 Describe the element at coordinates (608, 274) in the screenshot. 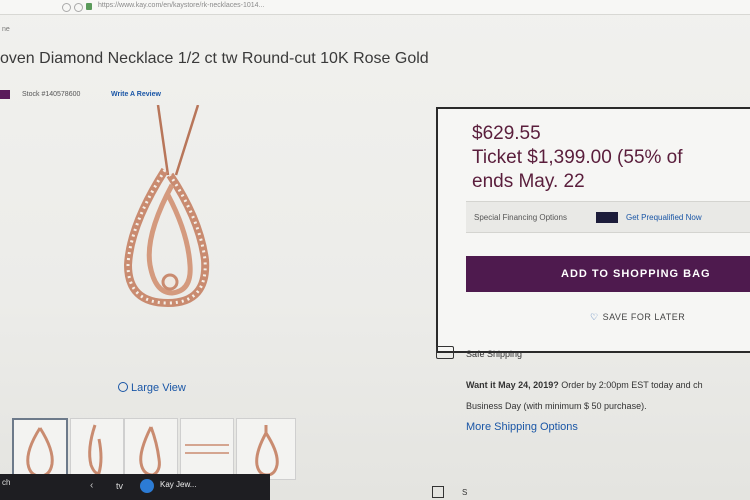

I see `add-to-bag-button: ADD TO SHOPPING BAG` at that location.